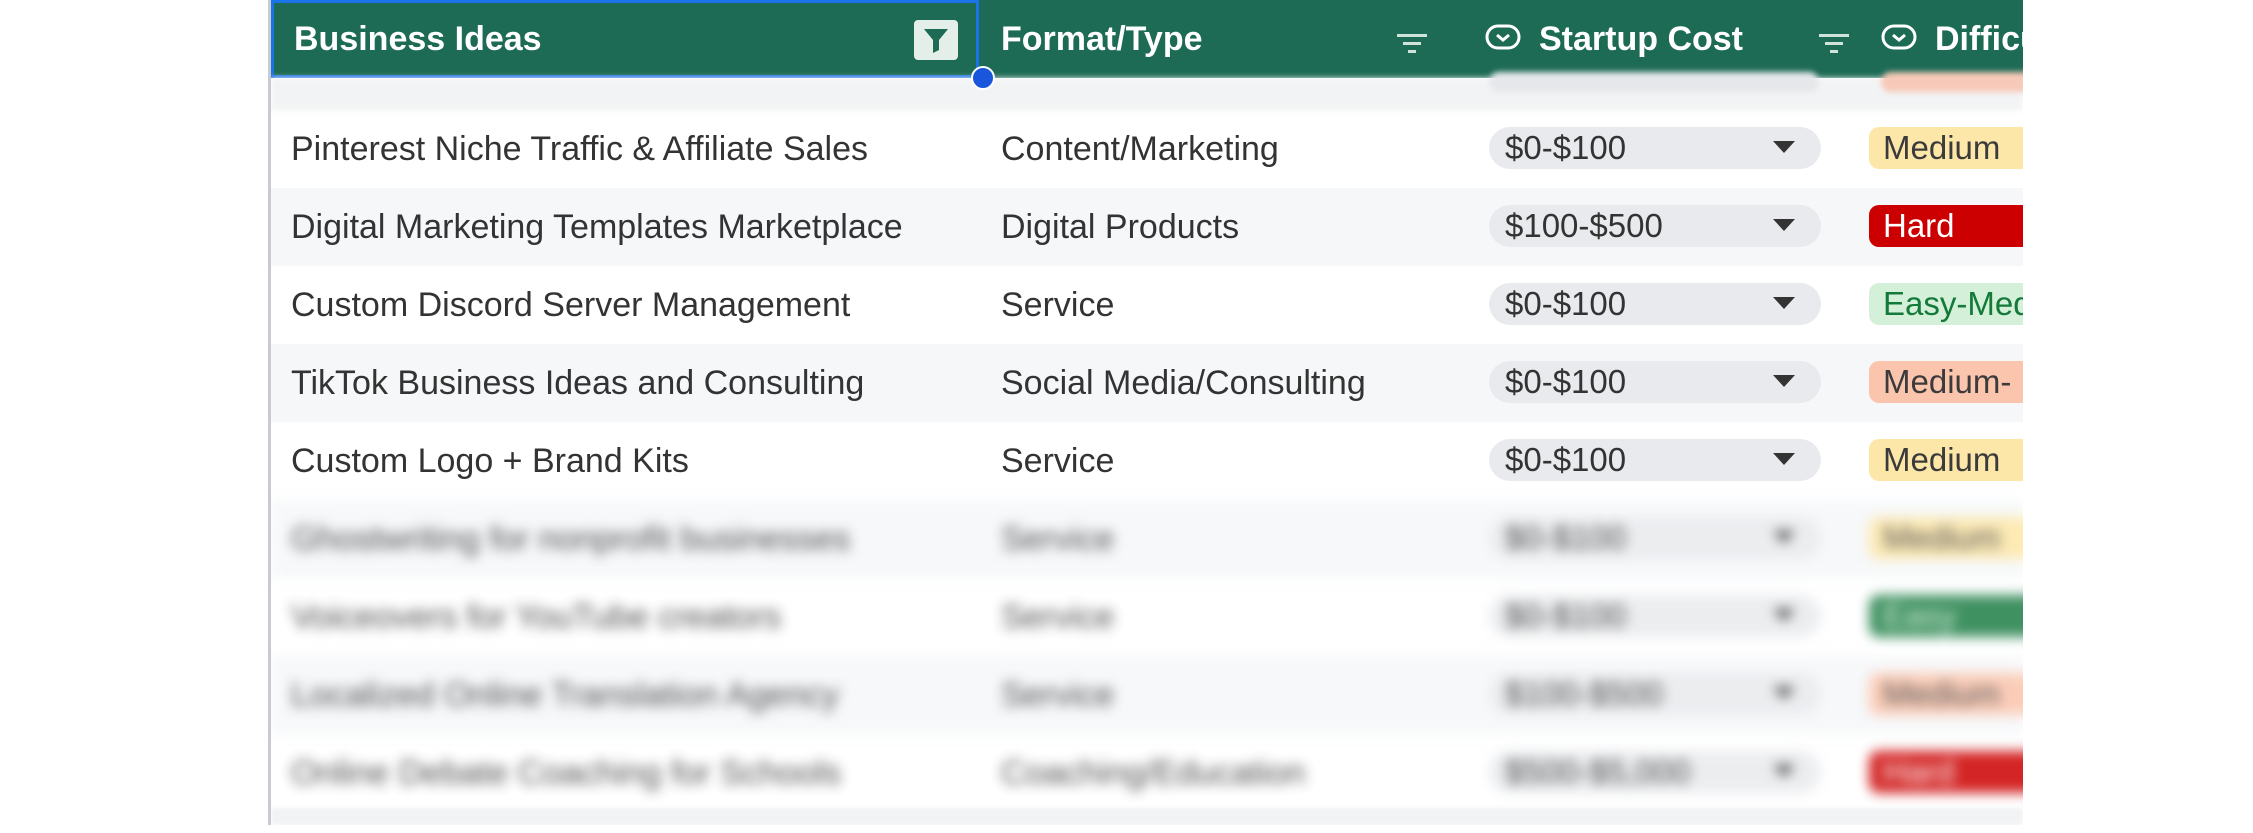  I want to click on selection-resize-handle, so click(983, 78).